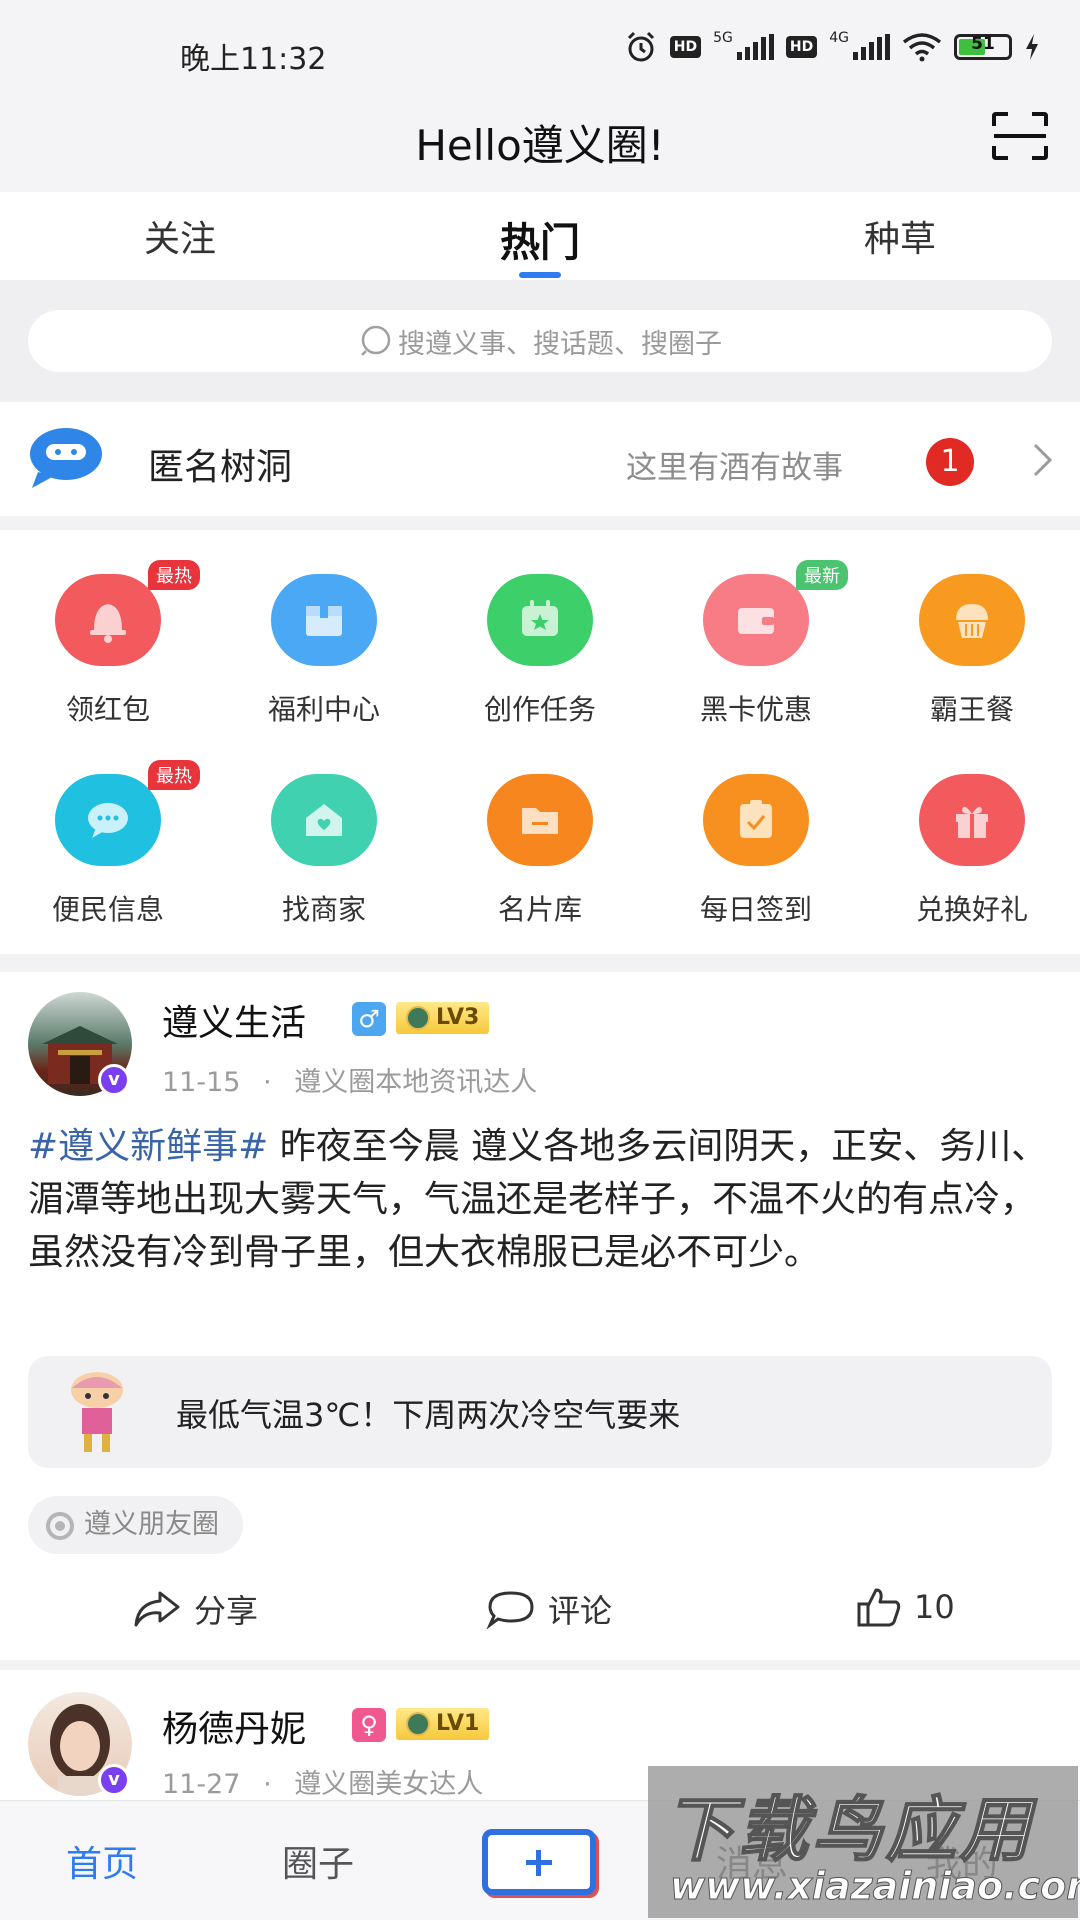 The image size is (1080, 1920). I want to click on watermark: 下载鸟应用 www.xiazainiao.com, so click(864, 1842).